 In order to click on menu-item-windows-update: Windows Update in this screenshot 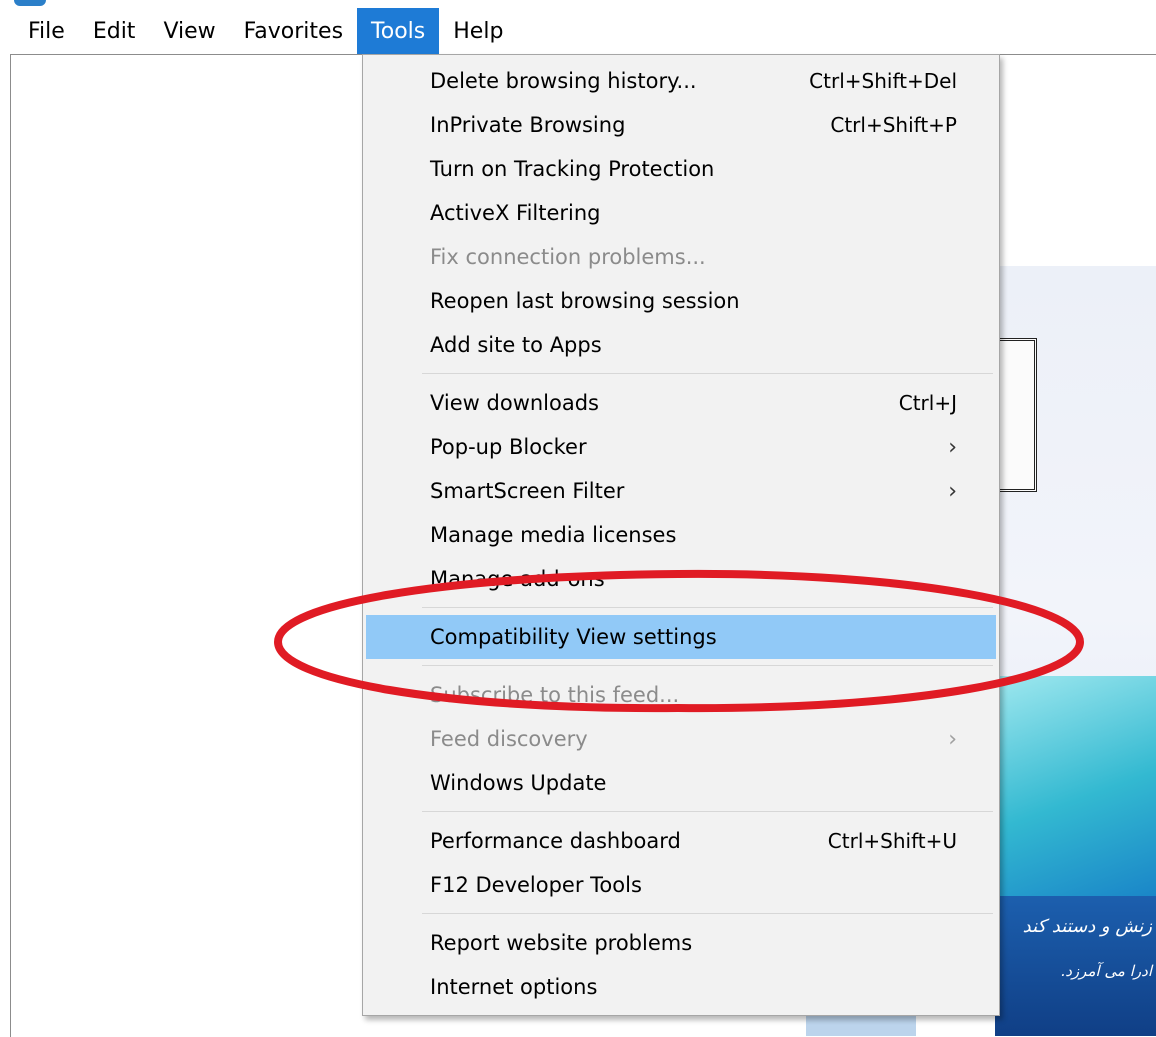, I will do `click(681, 783)`.